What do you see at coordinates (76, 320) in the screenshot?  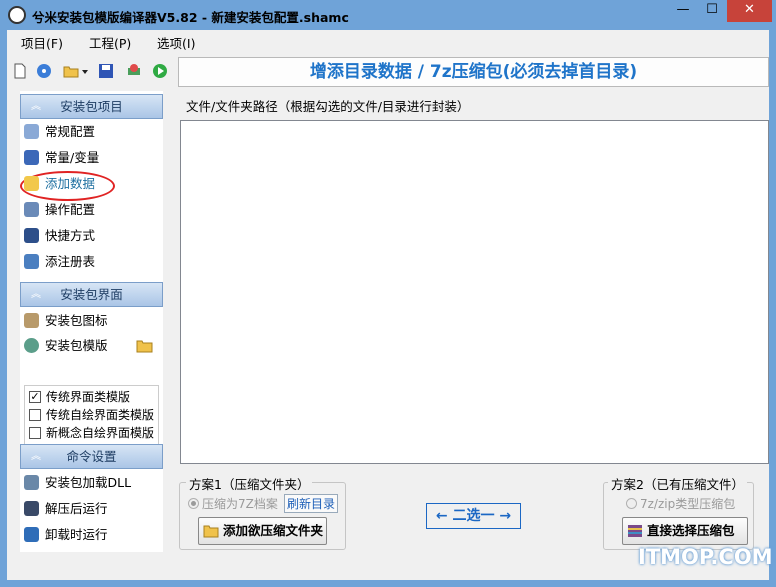 I see `sidebar-item-label: 安装包图标` at bounding box center [76, 320].